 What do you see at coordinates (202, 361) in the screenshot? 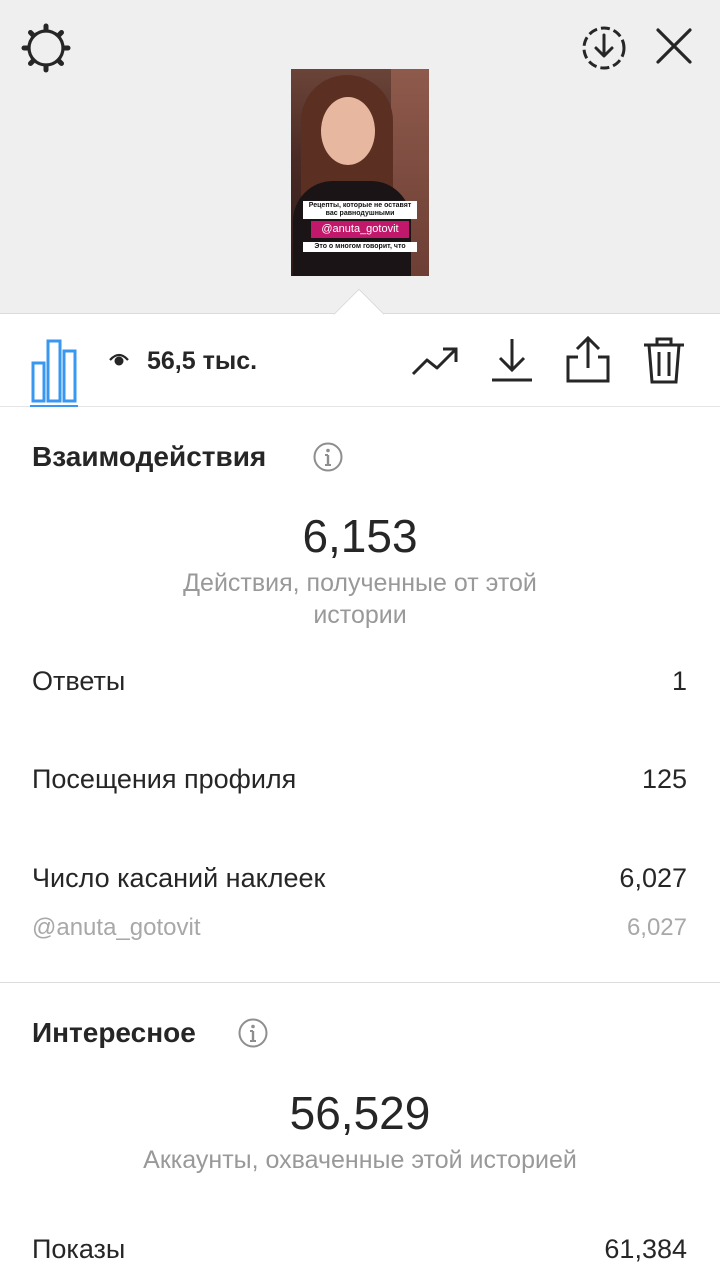
I see `views-count: 56,5 тыс.` at bounding box center [202, 361].